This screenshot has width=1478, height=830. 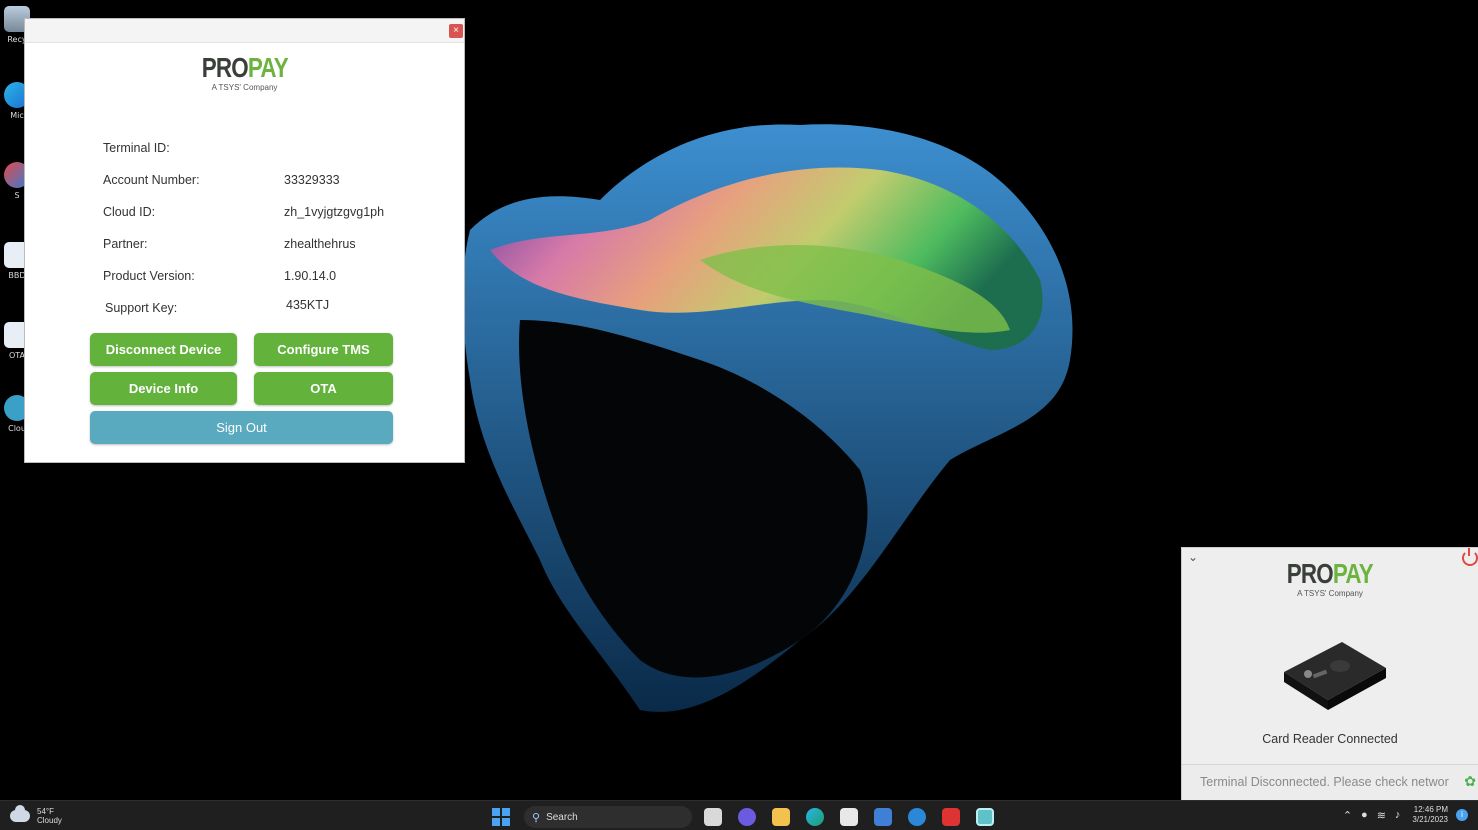 I want to click on device-info-button: Device Info, so click(x=163, y=388).